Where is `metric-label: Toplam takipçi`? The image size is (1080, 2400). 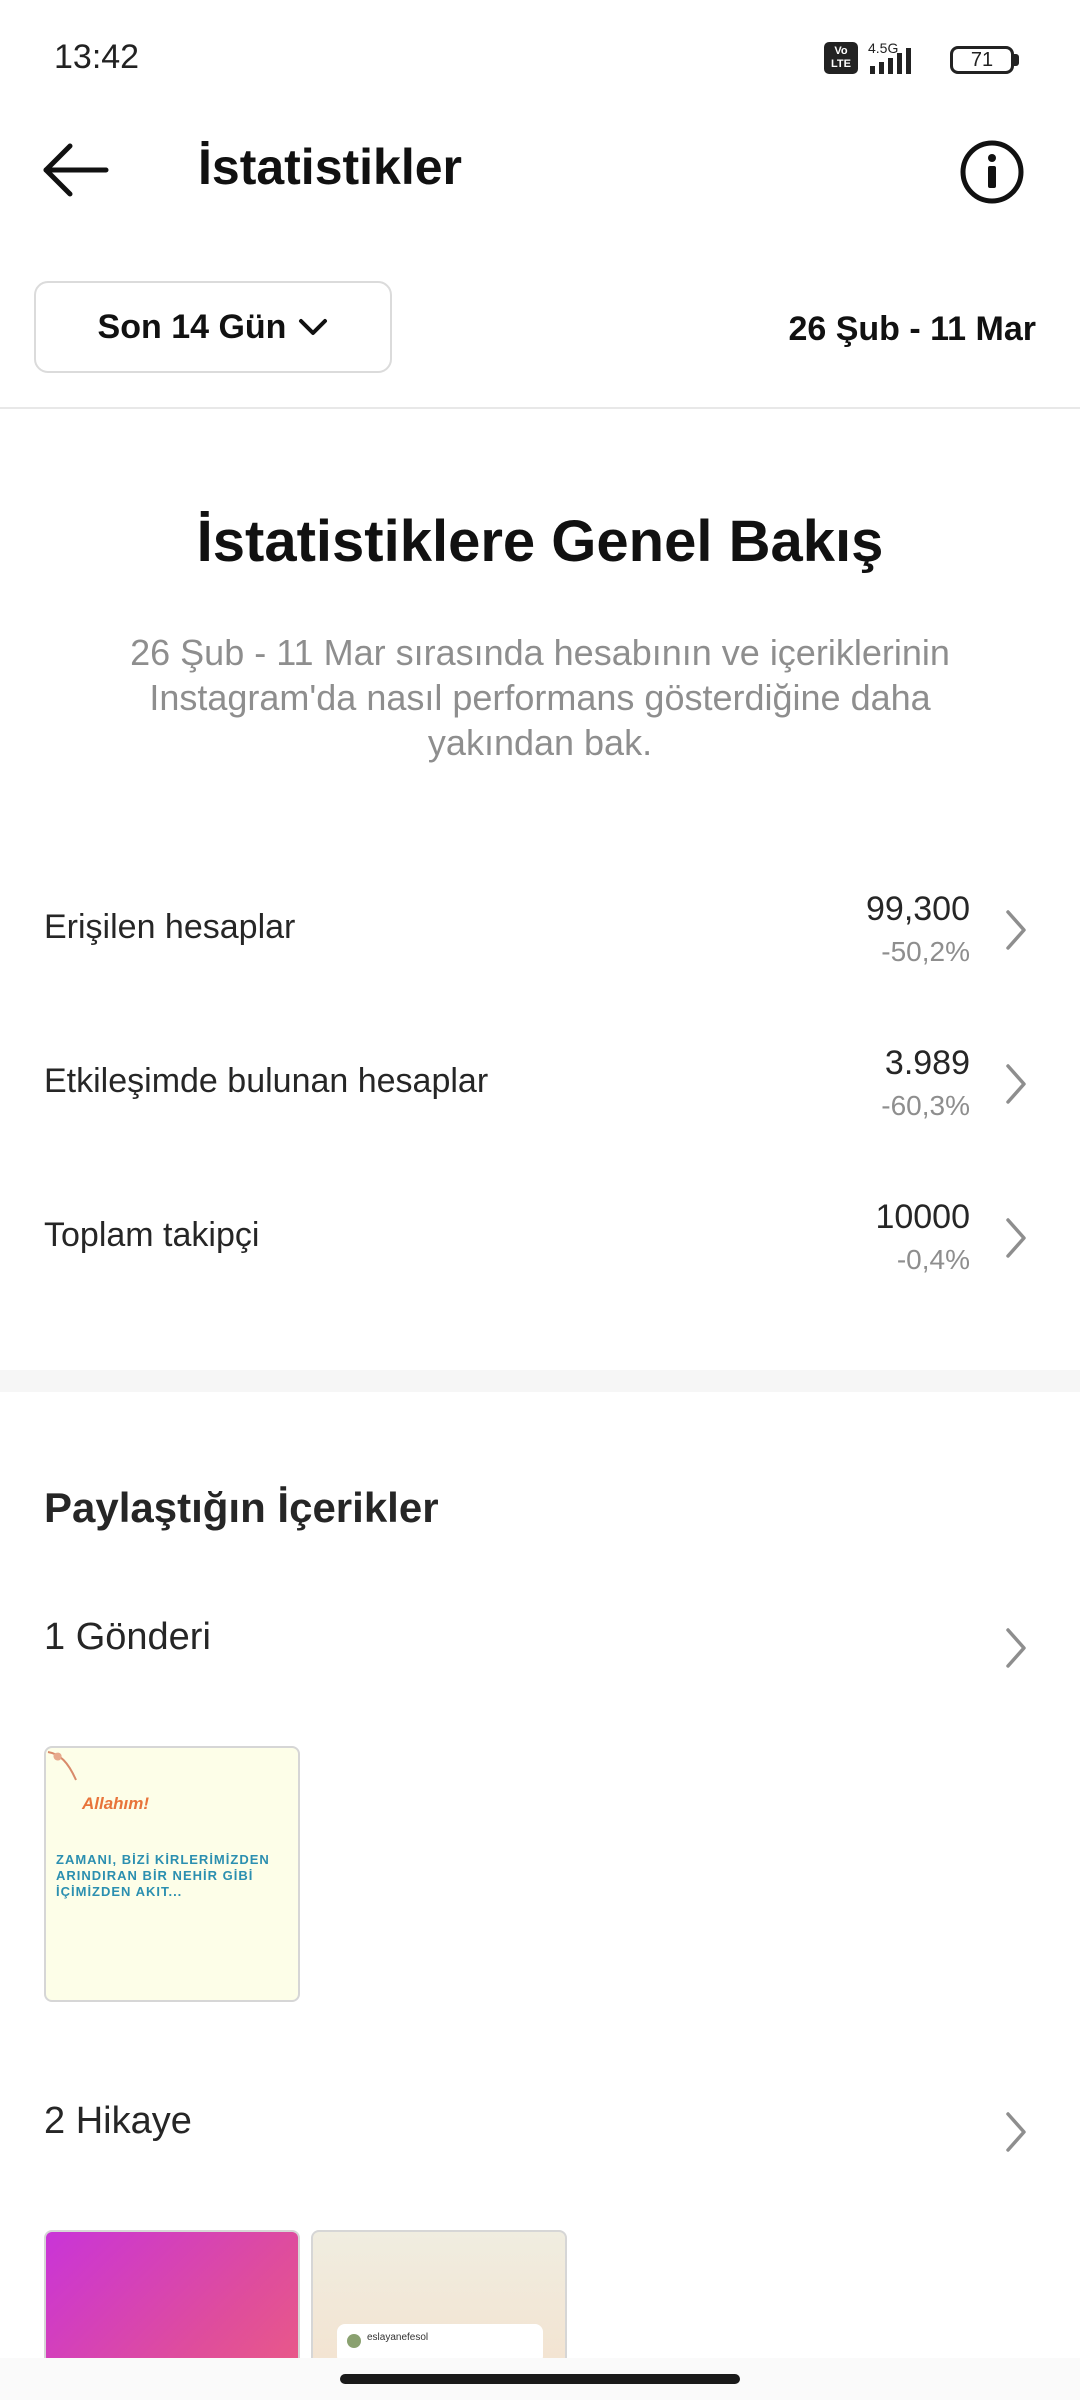 metric-label: Toplam takipçi is located at coordinates (152, 1235).